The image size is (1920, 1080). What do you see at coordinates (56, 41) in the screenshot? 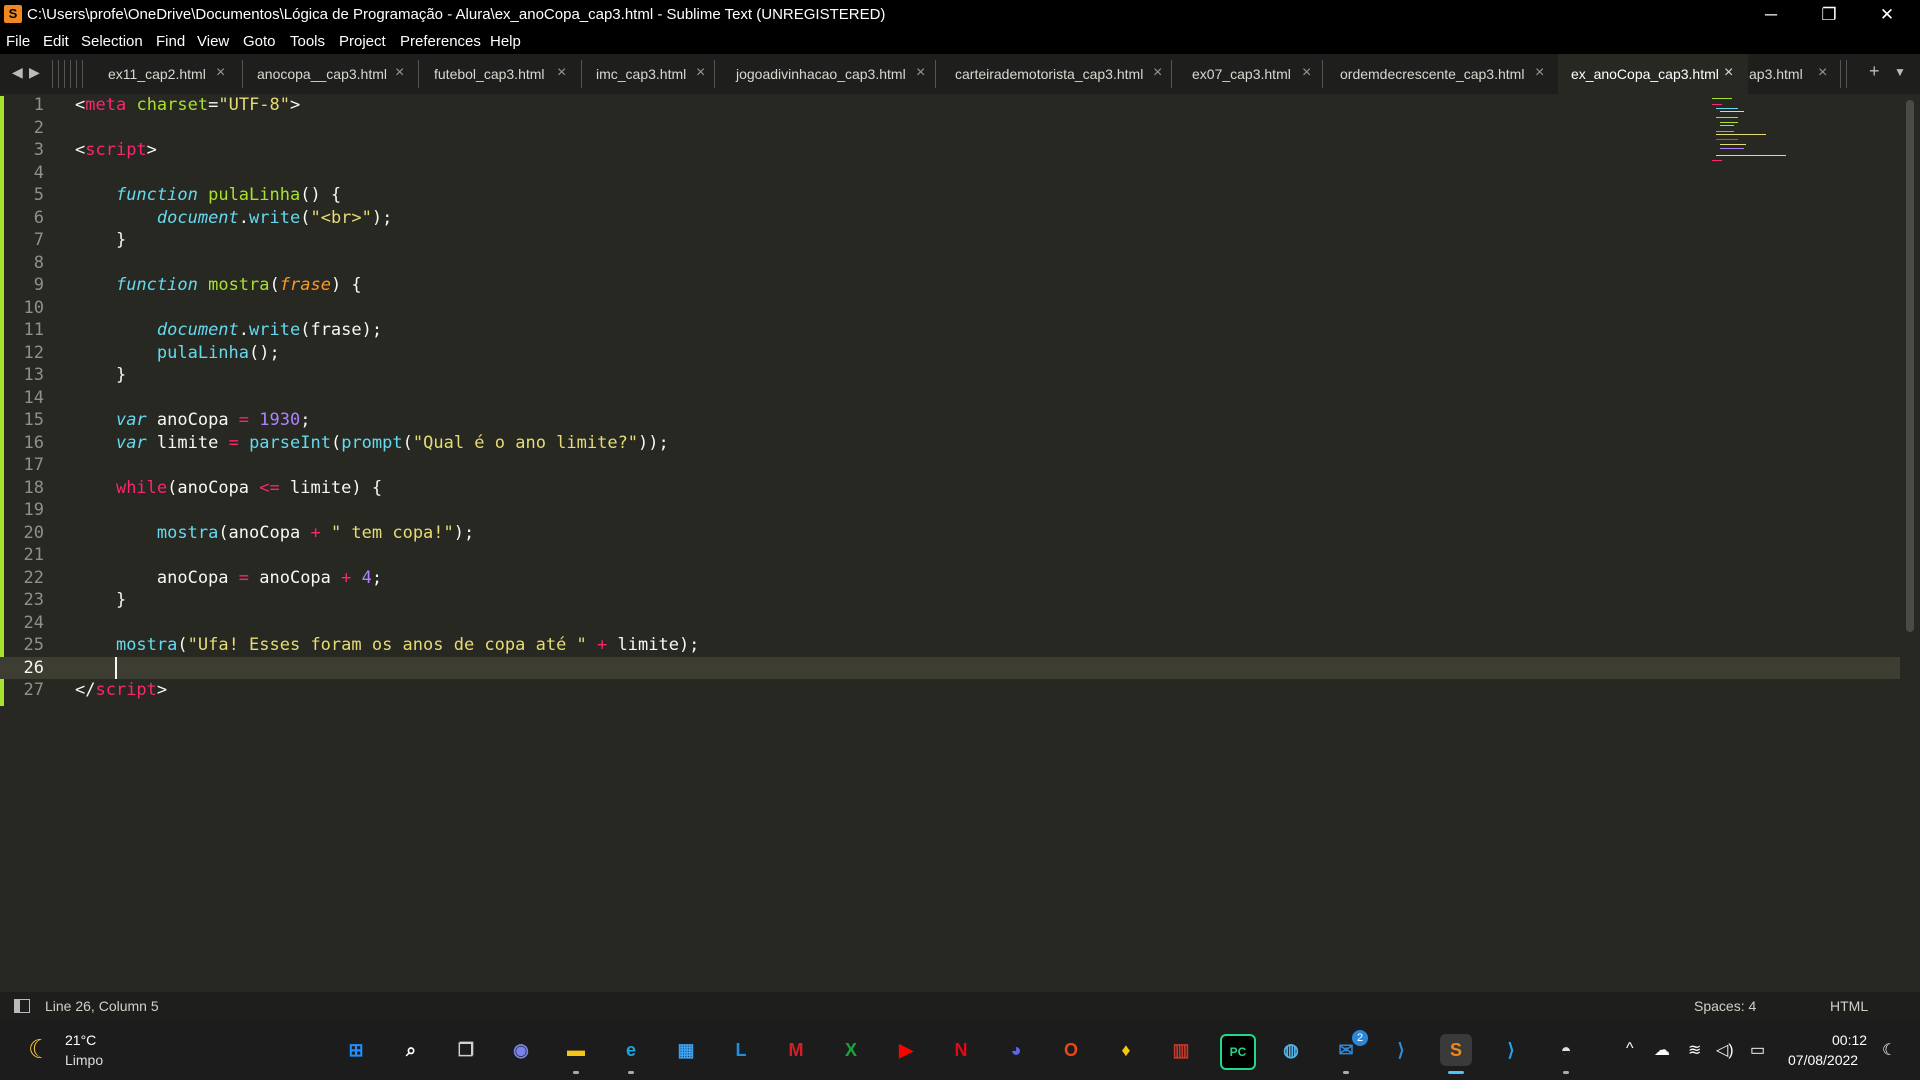
I see `menu-edit: Edit` at bounding box center [56, 41].